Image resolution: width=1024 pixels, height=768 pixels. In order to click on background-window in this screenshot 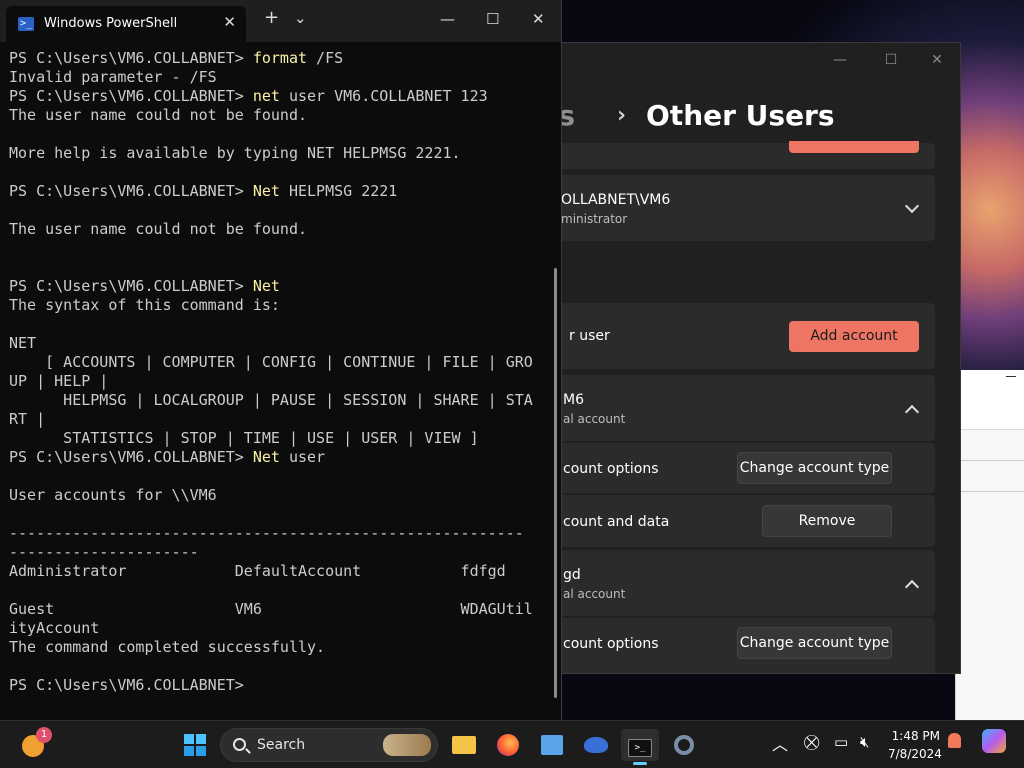, I will do `click(989, 545)`.